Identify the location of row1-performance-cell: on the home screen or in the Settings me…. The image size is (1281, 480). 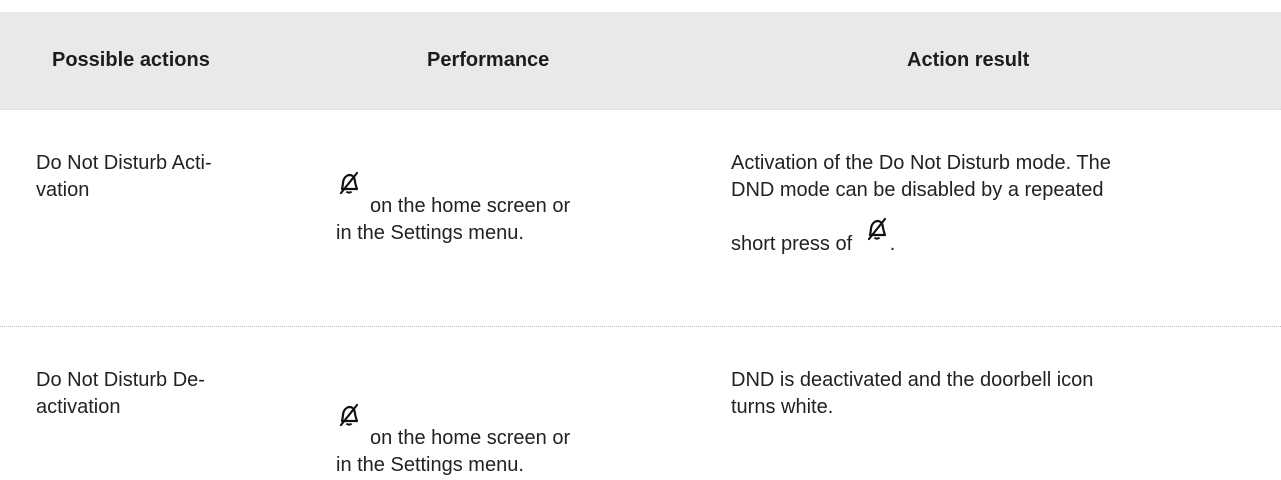
(453, 209).